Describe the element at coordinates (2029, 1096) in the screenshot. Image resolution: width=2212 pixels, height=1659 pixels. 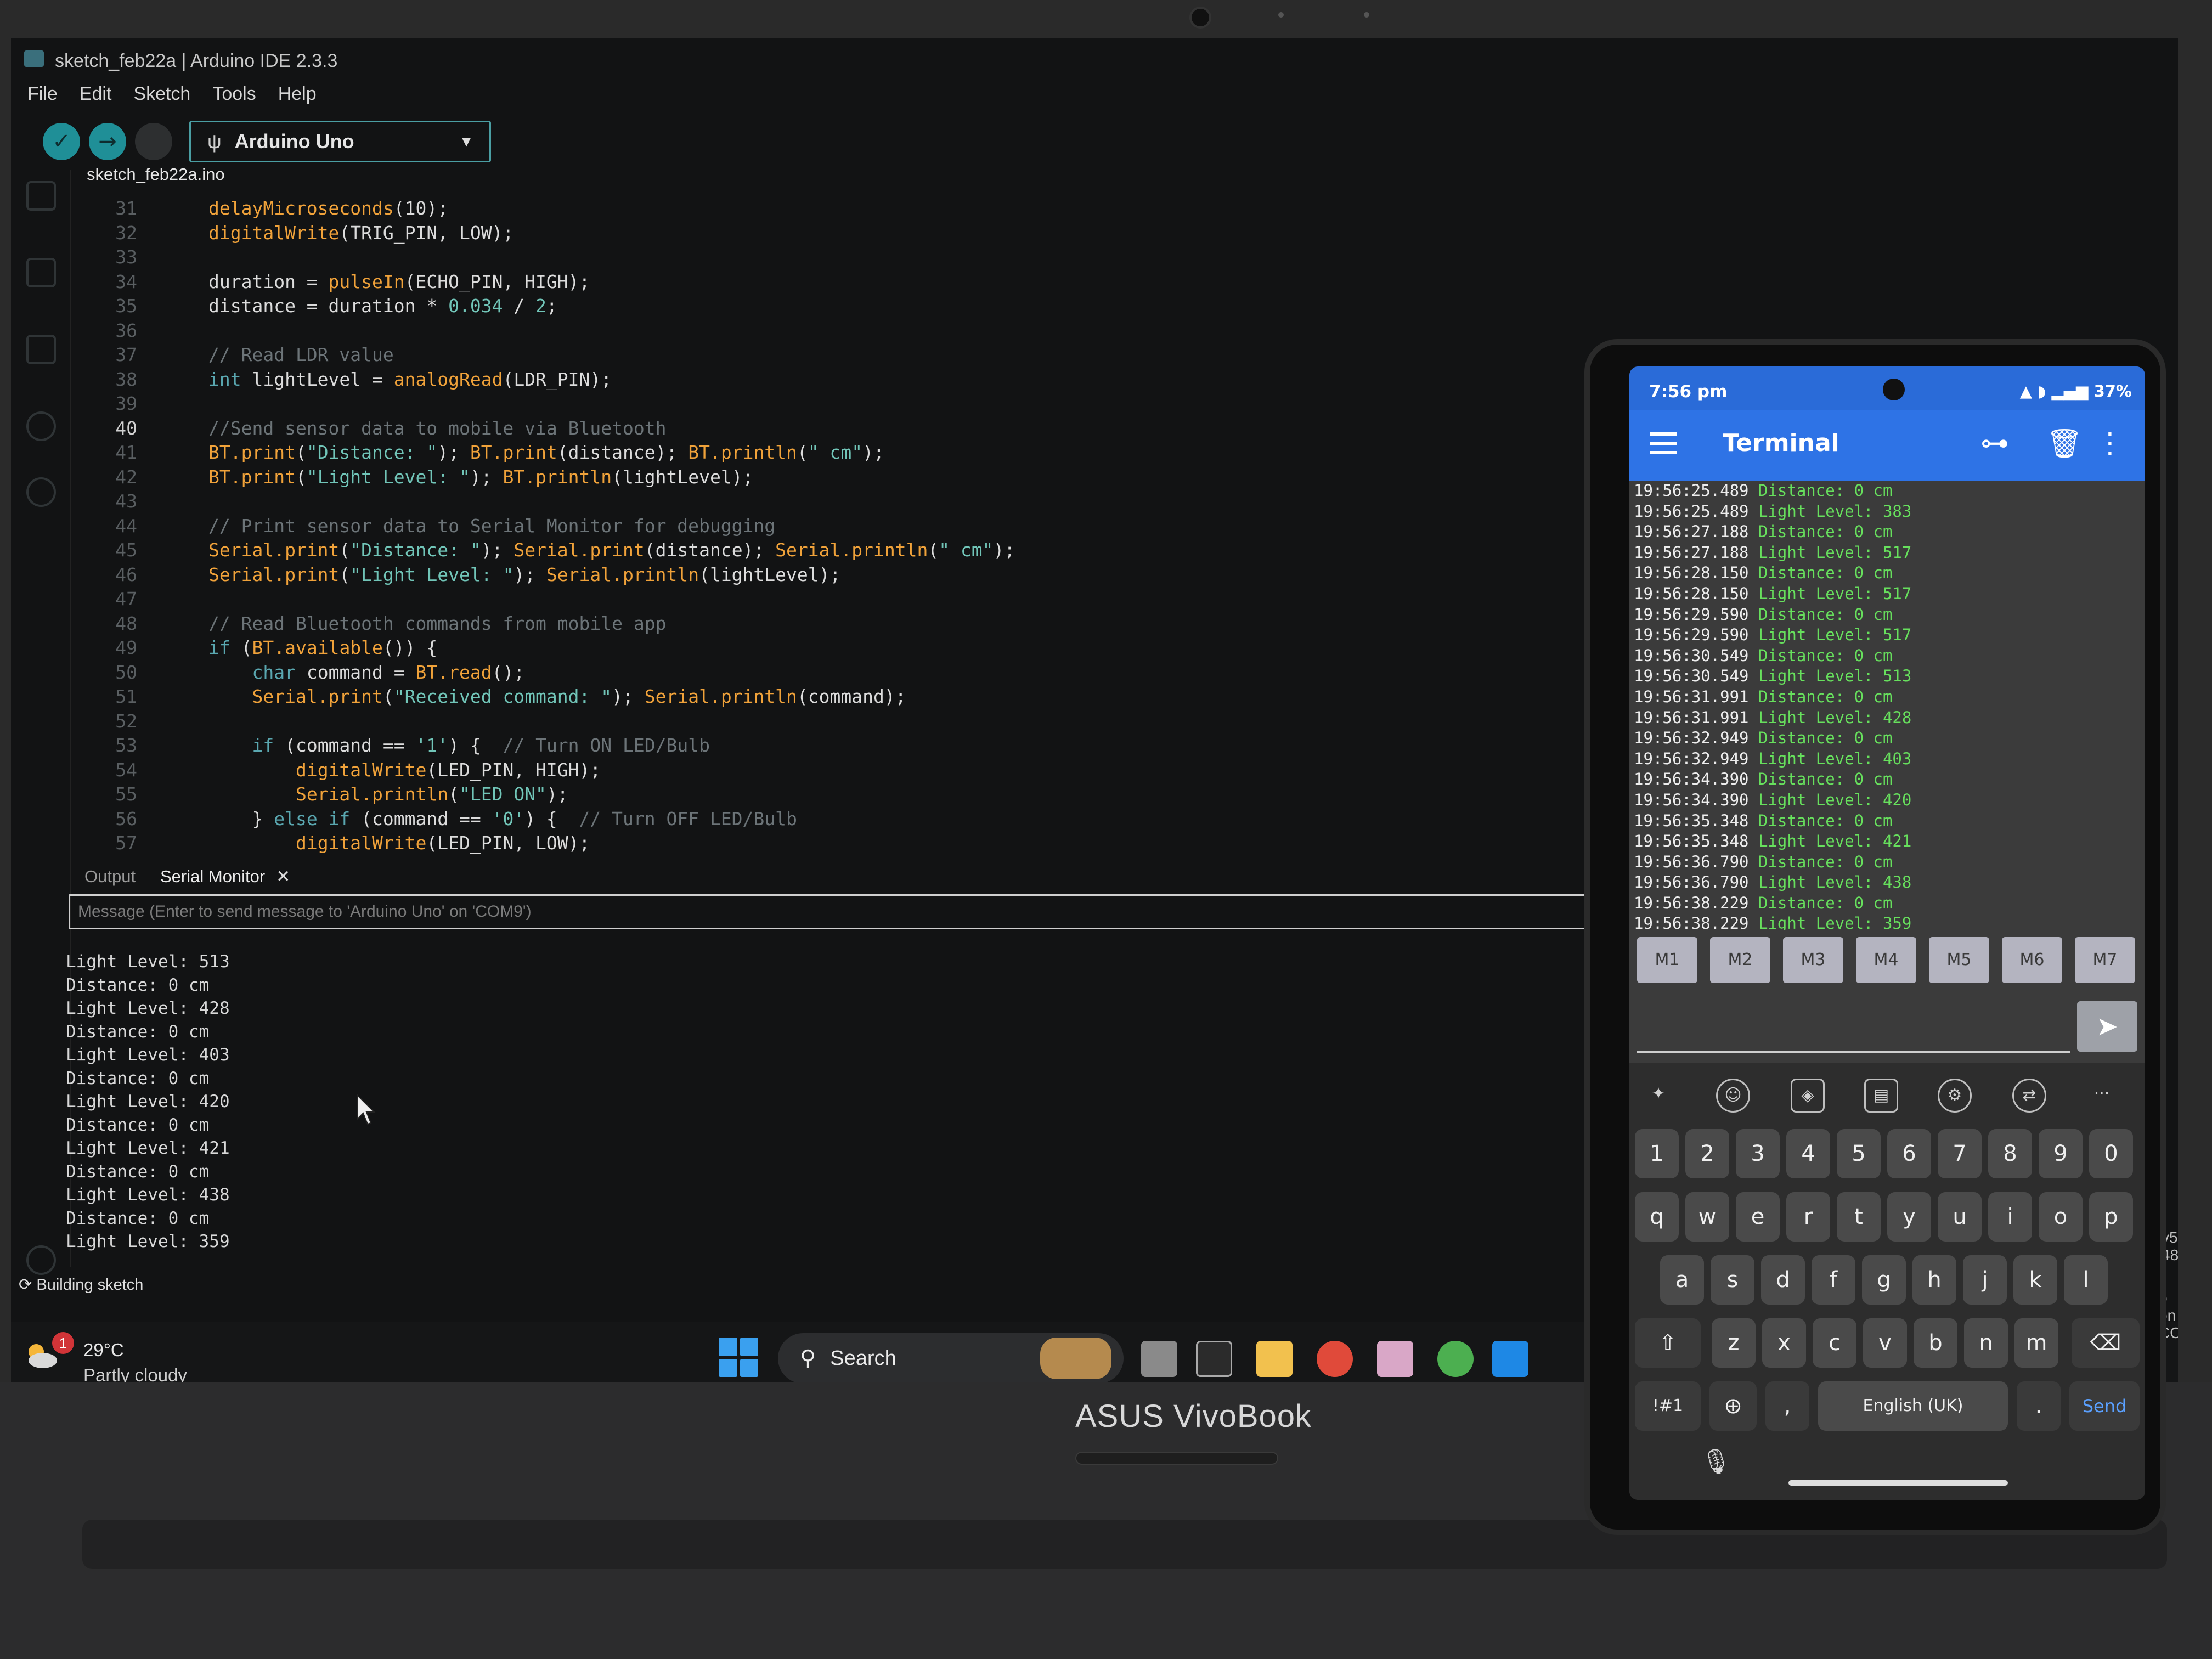
I see `translate-icon: ⇄` at that location.